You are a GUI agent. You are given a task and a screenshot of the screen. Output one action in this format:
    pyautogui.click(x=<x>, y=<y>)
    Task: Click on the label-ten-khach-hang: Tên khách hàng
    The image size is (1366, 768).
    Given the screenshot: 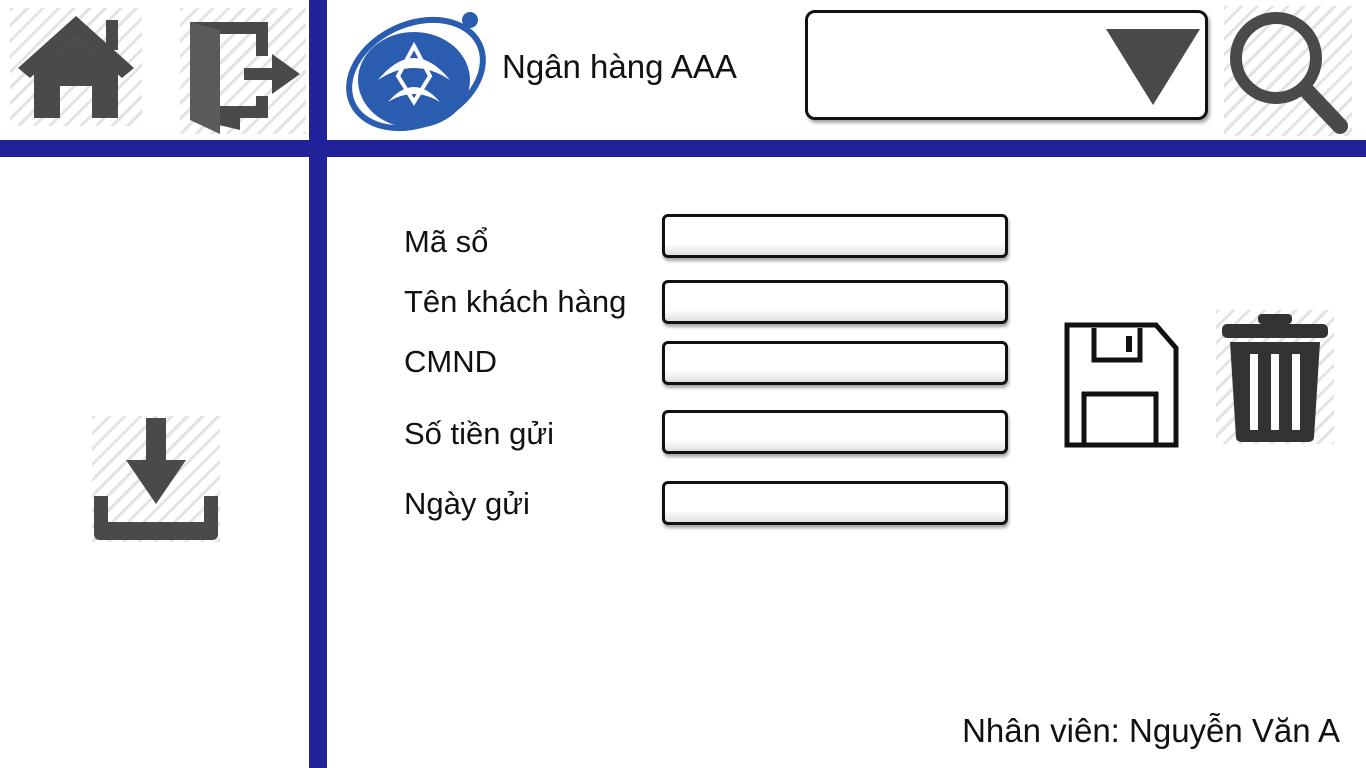 What is the action you would take?
    pyautogui.click(x=515, y=301)
    